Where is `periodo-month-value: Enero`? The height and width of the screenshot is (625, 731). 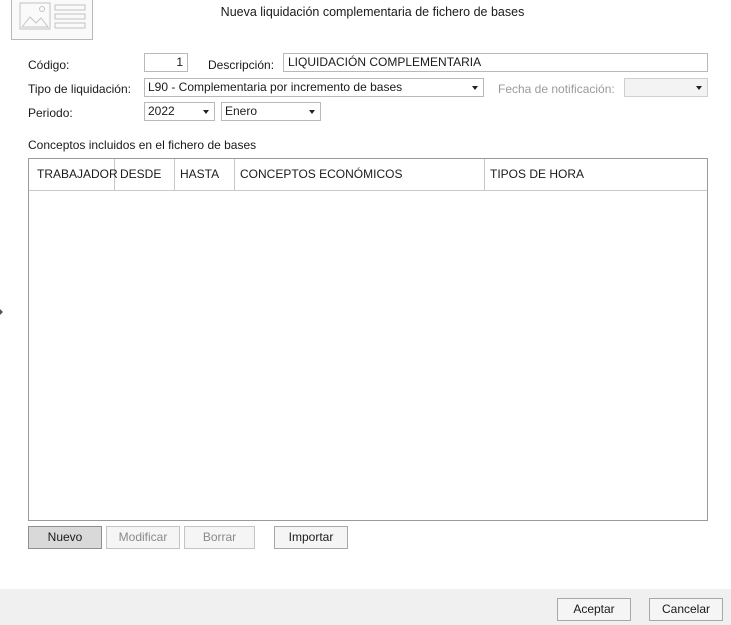 periodo-month-value: Enero is located at coordinates (241, 111).